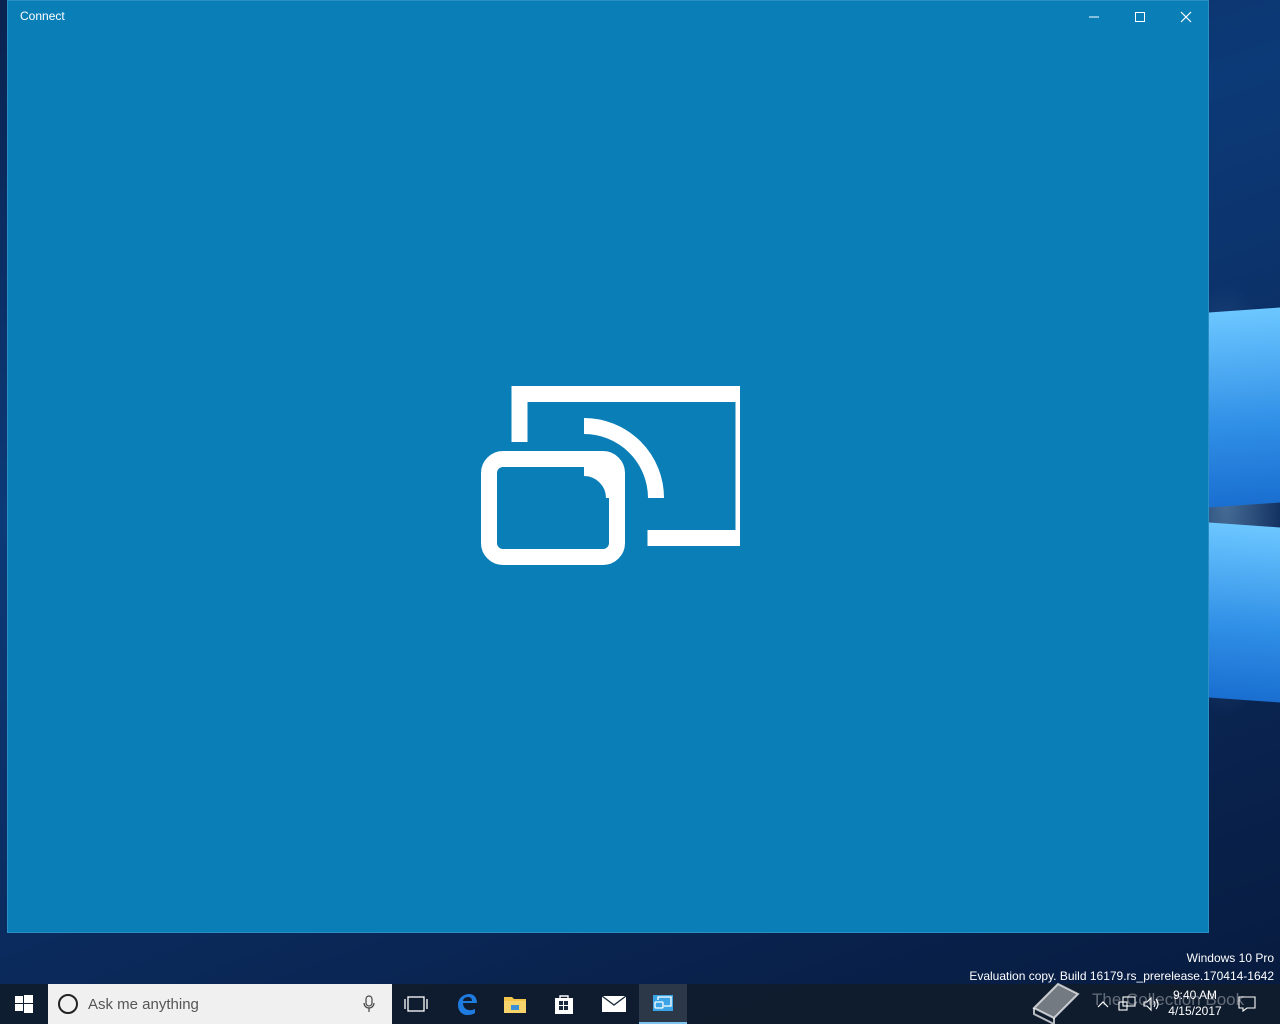 This screenshot has width=1280, height=1024. I want to click on taskbar: Ask me anything 9:40 AM 4/15/2017, so click(640, 1004).